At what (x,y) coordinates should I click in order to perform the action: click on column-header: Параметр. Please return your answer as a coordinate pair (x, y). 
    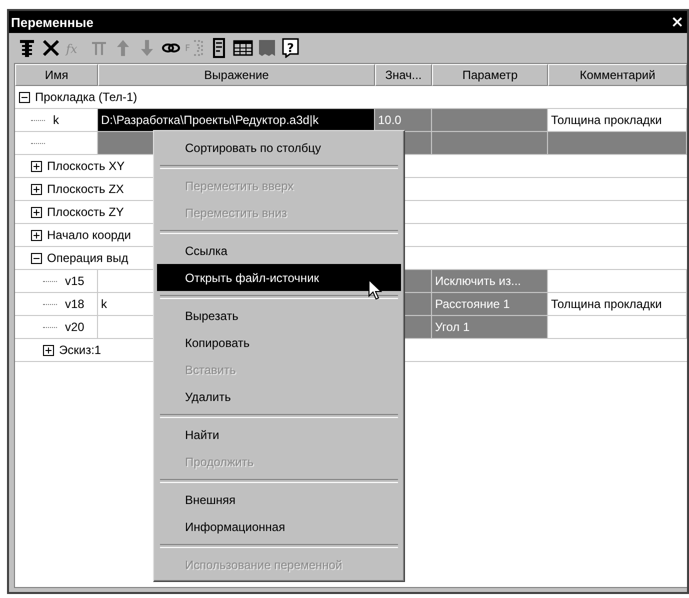
    Looking at the image, I should click on (490, 75).